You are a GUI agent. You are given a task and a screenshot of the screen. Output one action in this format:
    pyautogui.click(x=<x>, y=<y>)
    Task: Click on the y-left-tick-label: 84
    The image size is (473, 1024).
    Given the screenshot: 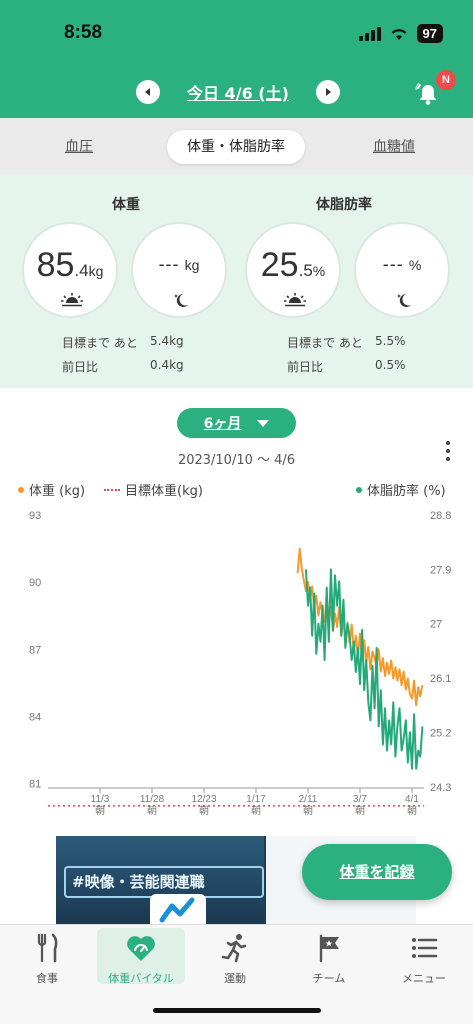 What is the action you would take?
    pyautogui.click(x=35, y=717)
    